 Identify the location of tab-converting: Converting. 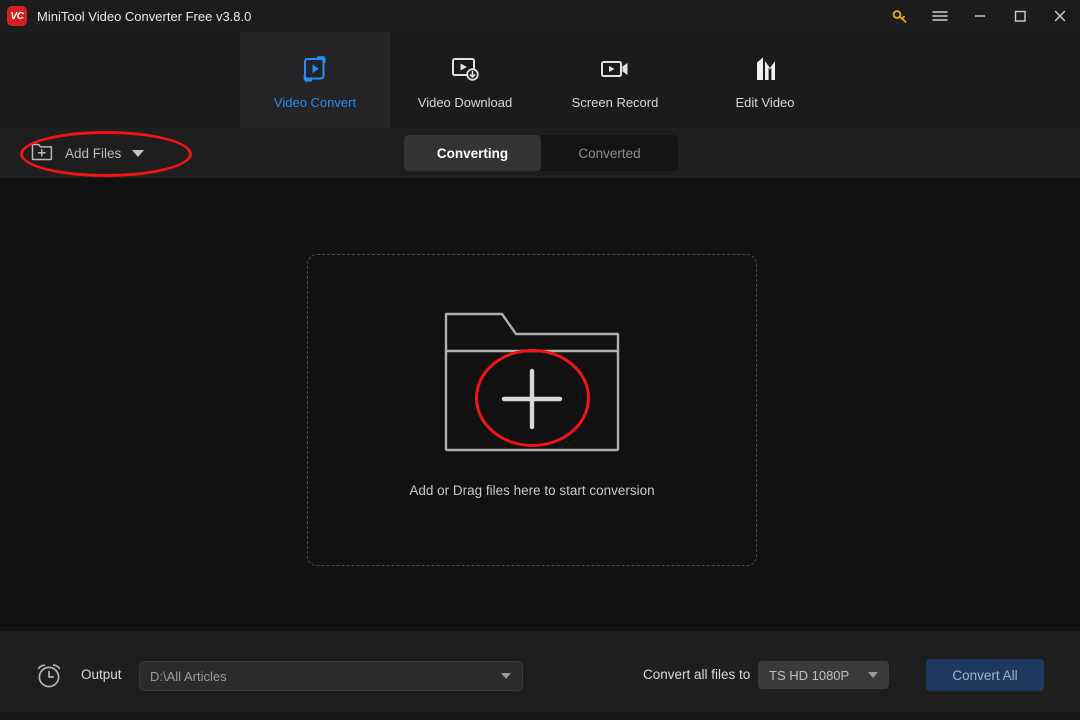
(472, 153).